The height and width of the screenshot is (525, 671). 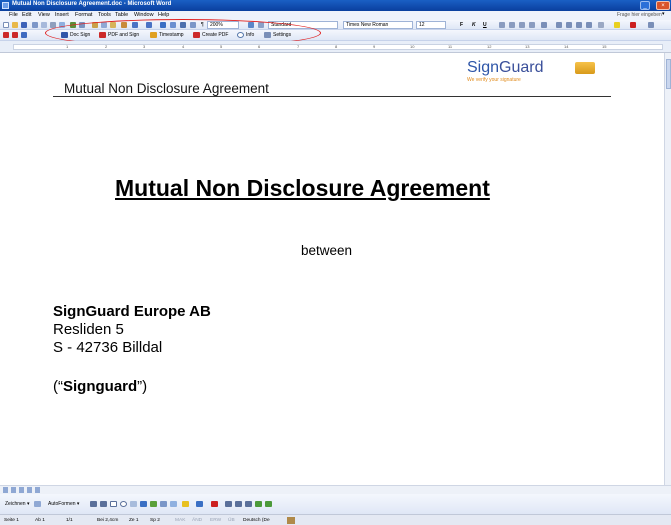 I want to click on print-view-icon, so click(x=21, y=490).